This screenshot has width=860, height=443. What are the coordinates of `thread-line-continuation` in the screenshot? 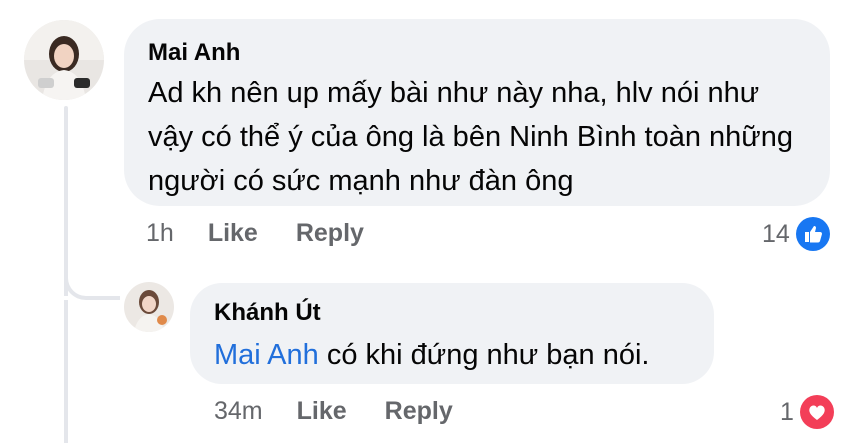 It's located at (66, 371).